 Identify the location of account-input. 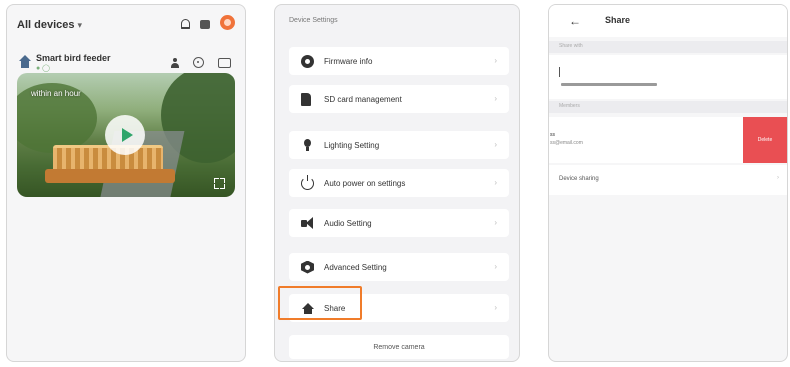
(668, 77).